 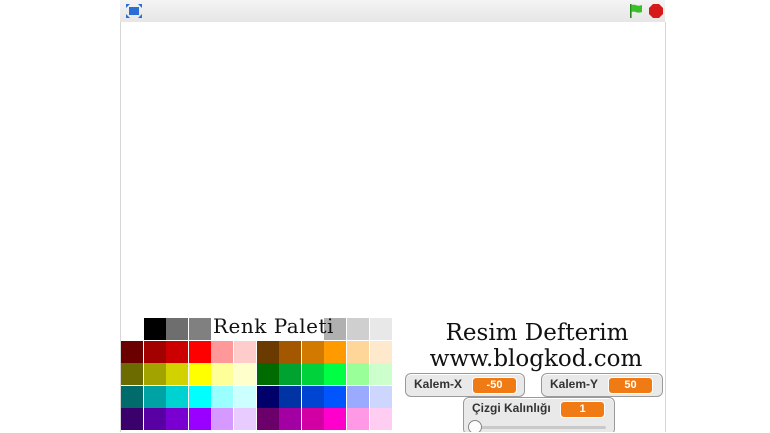 I want to click on cizgi-kalinligi-slider-track, so click(x=540, y=427).